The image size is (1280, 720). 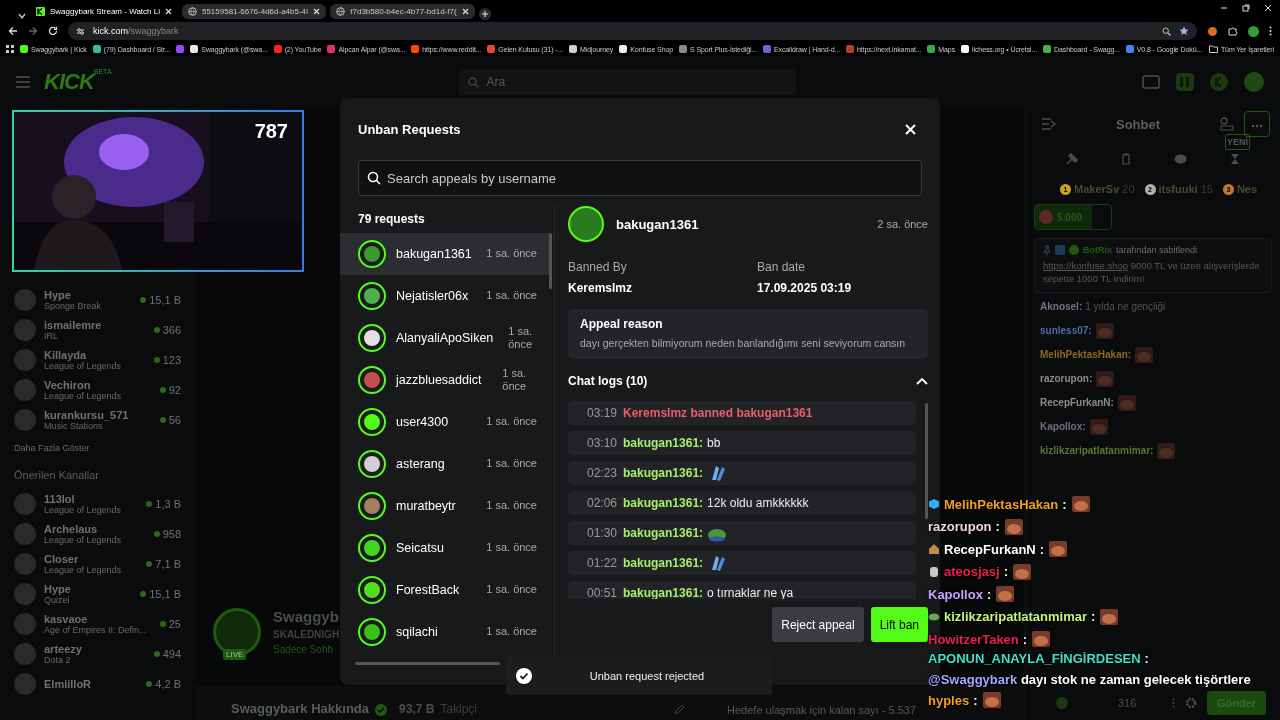 What do you see at coordinates (1063, 427) in the screenshot?
I see `chat-username: Kapollox:` at bounding box center [1063, 427].